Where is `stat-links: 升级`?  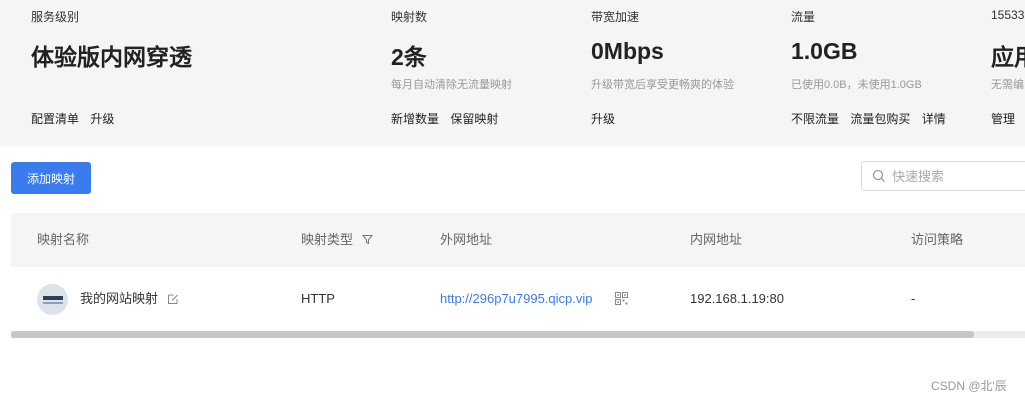
stat-links: 升级 is located at coordinates (607, 118).